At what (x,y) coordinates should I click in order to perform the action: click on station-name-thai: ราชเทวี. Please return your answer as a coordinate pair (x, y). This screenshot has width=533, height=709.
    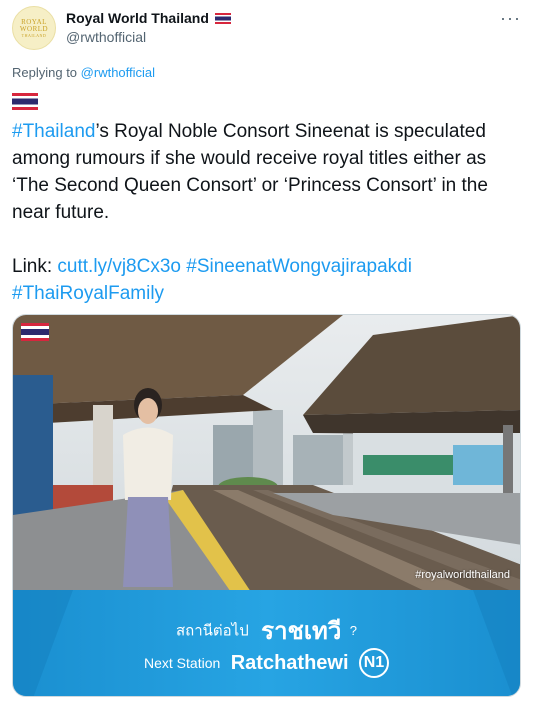
    Looking at the image, I should click on (301, 631).